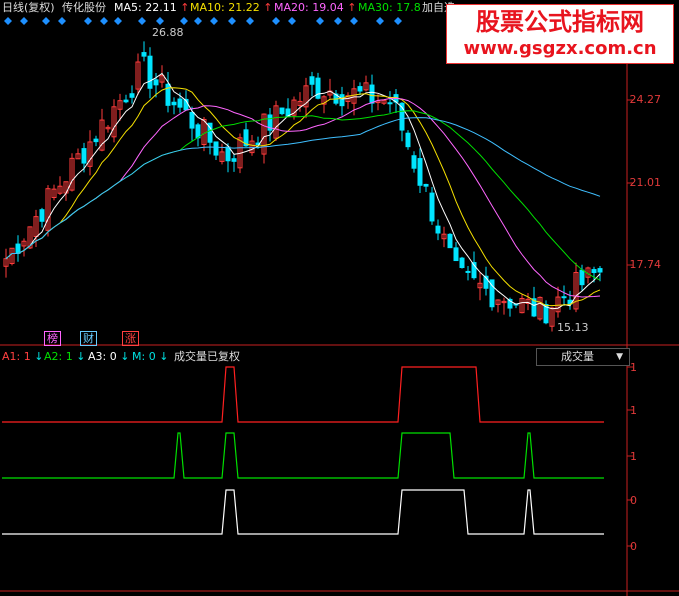 This screenshot has height=596, width=679. I want to click on a3-line, so click(303, 512).